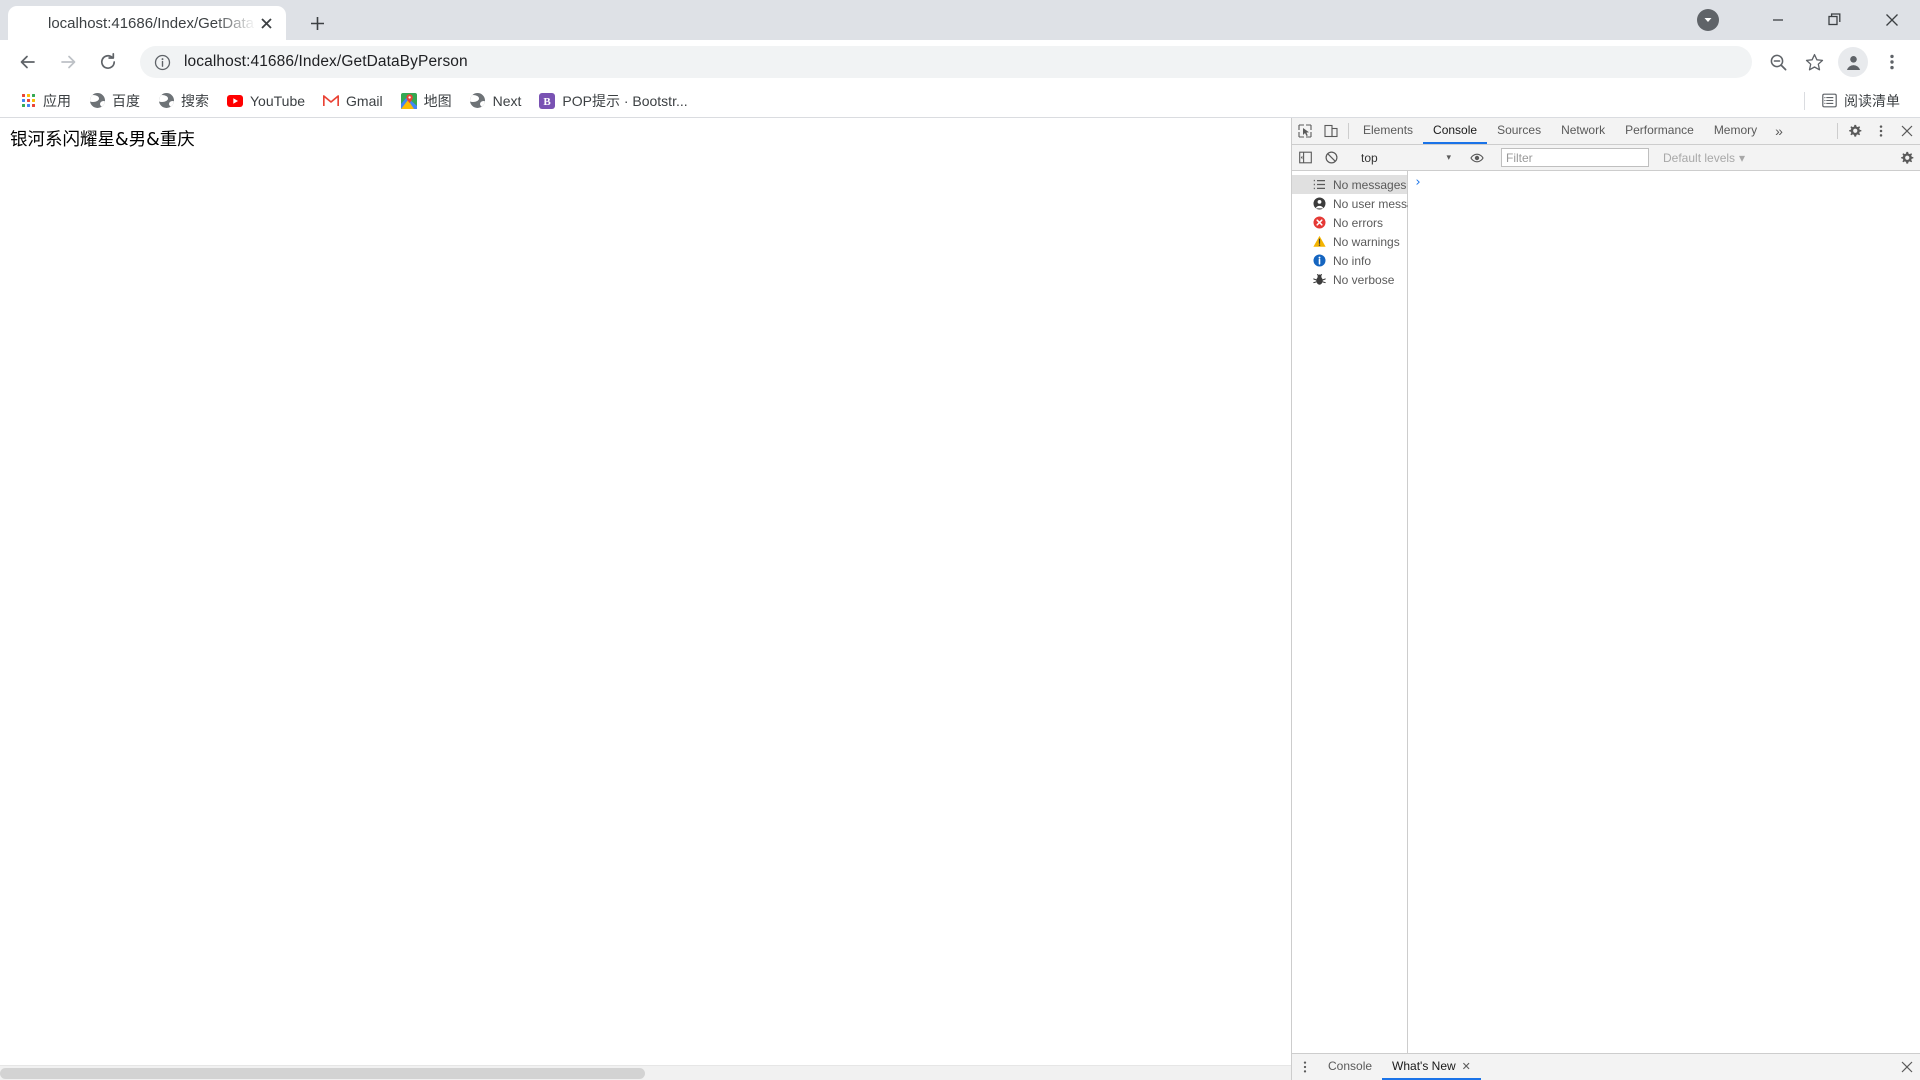  What do you see at coordinates (645, 1072) in the screenshot?
I see `page-horizontal-scrollbar` at bounding box center [645, 1072].